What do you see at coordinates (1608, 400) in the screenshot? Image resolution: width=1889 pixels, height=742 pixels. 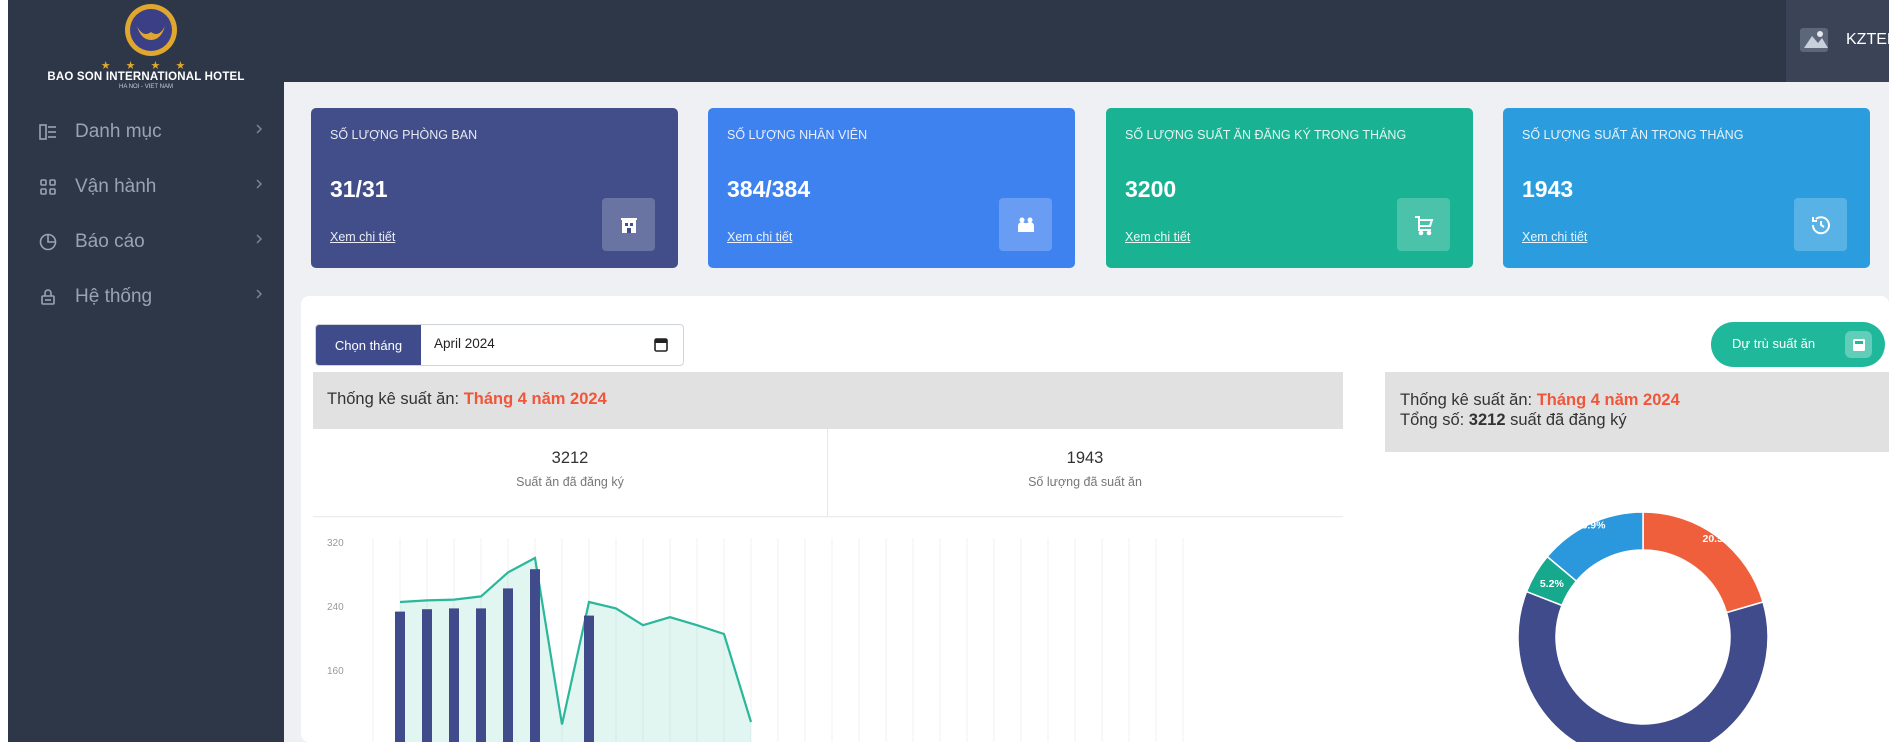 I see `distribution-title-month: Tháng 4 năm 2024` at bounding box center [1608, 400].